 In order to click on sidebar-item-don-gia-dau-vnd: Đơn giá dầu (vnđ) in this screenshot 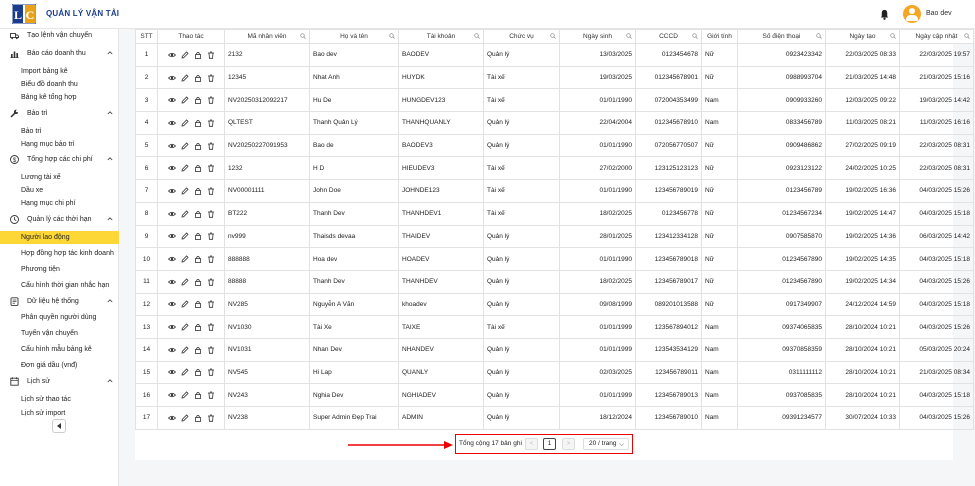, I will do `click(59, 365)`.